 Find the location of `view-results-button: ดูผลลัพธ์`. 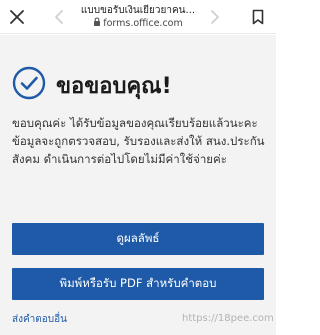

view-results-button: ดูผลลัพธ์ is located at coordinates (138, 239).